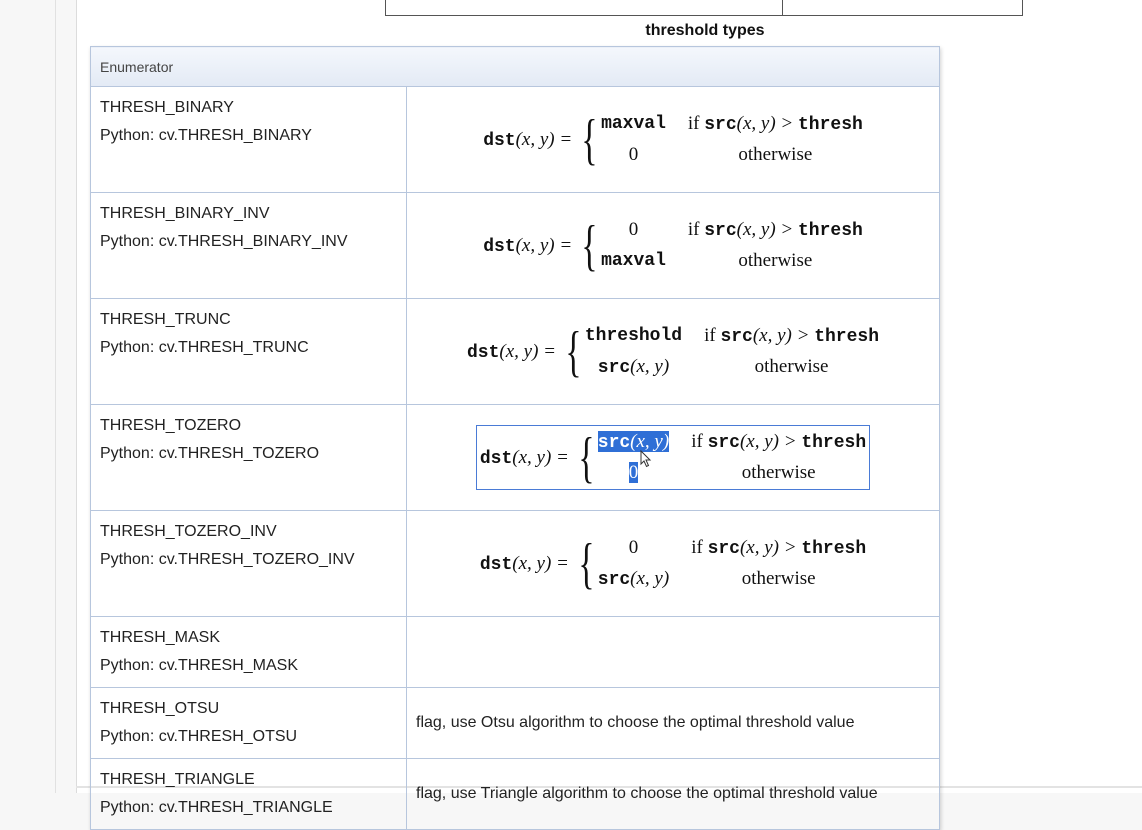  What do you see at coordinates (732, 245) in the screenshot?
I see `formula-cases: 0 if src(x, y) > thresh maxval otherwise` at bounding box center [732, 245].